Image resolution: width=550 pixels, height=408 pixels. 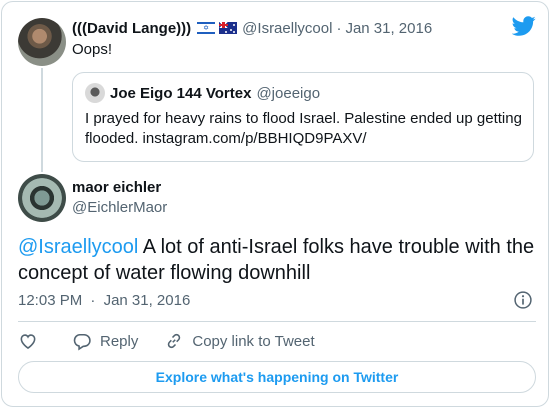 What do you see at coordinates (174, 341) in the screenshot?
I see `link-icon` at bounding box center [174, 341].